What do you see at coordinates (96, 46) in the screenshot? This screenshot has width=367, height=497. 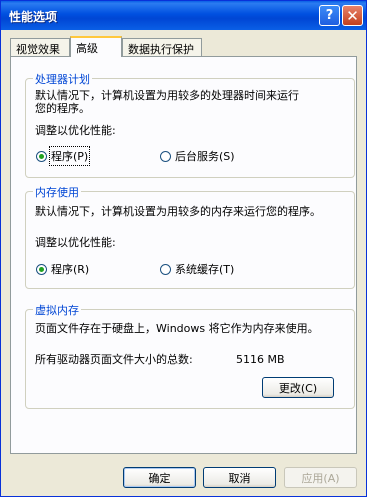 I see `tab-advanced: 高级` at bounding box center [96, 46].